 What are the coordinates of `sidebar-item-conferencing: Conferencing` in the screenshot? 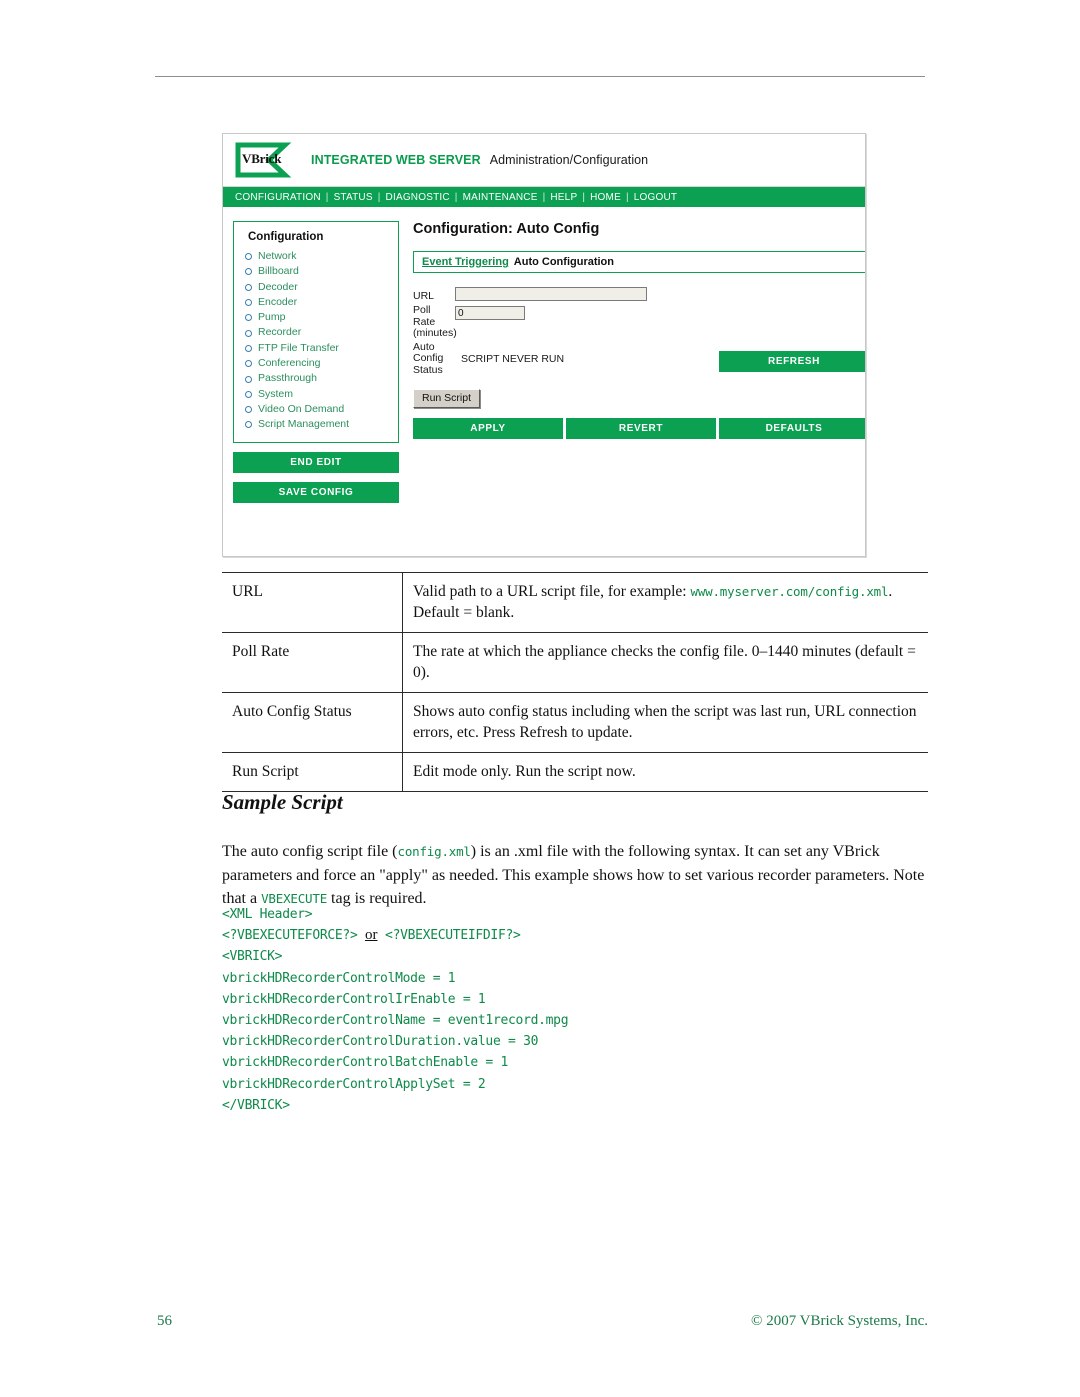 It's located at (316, 363).